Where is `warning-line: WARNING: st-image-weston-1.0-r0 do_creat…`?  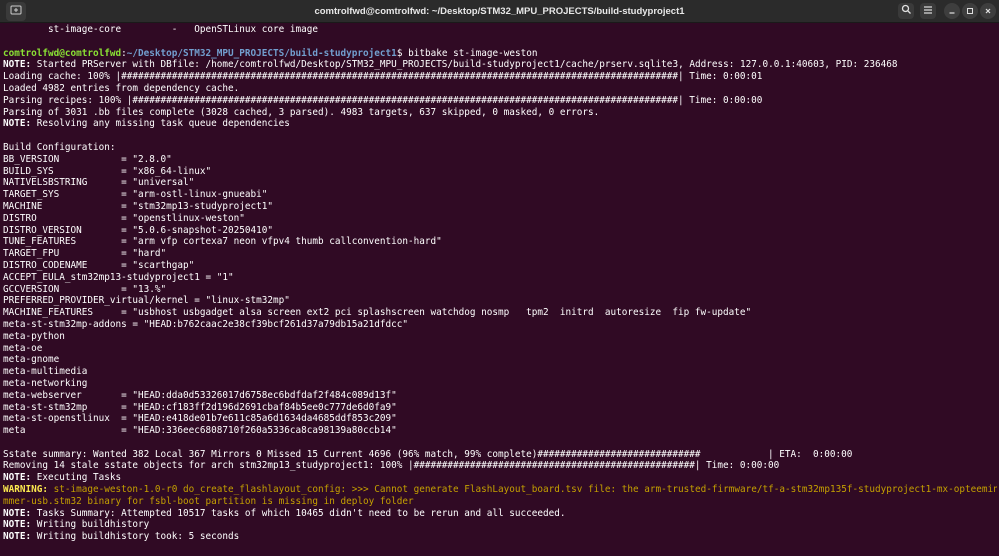 warning-line: WARNING: st-image-weston-1.0-r0 do_creat… is located at coordinates (500, 490).